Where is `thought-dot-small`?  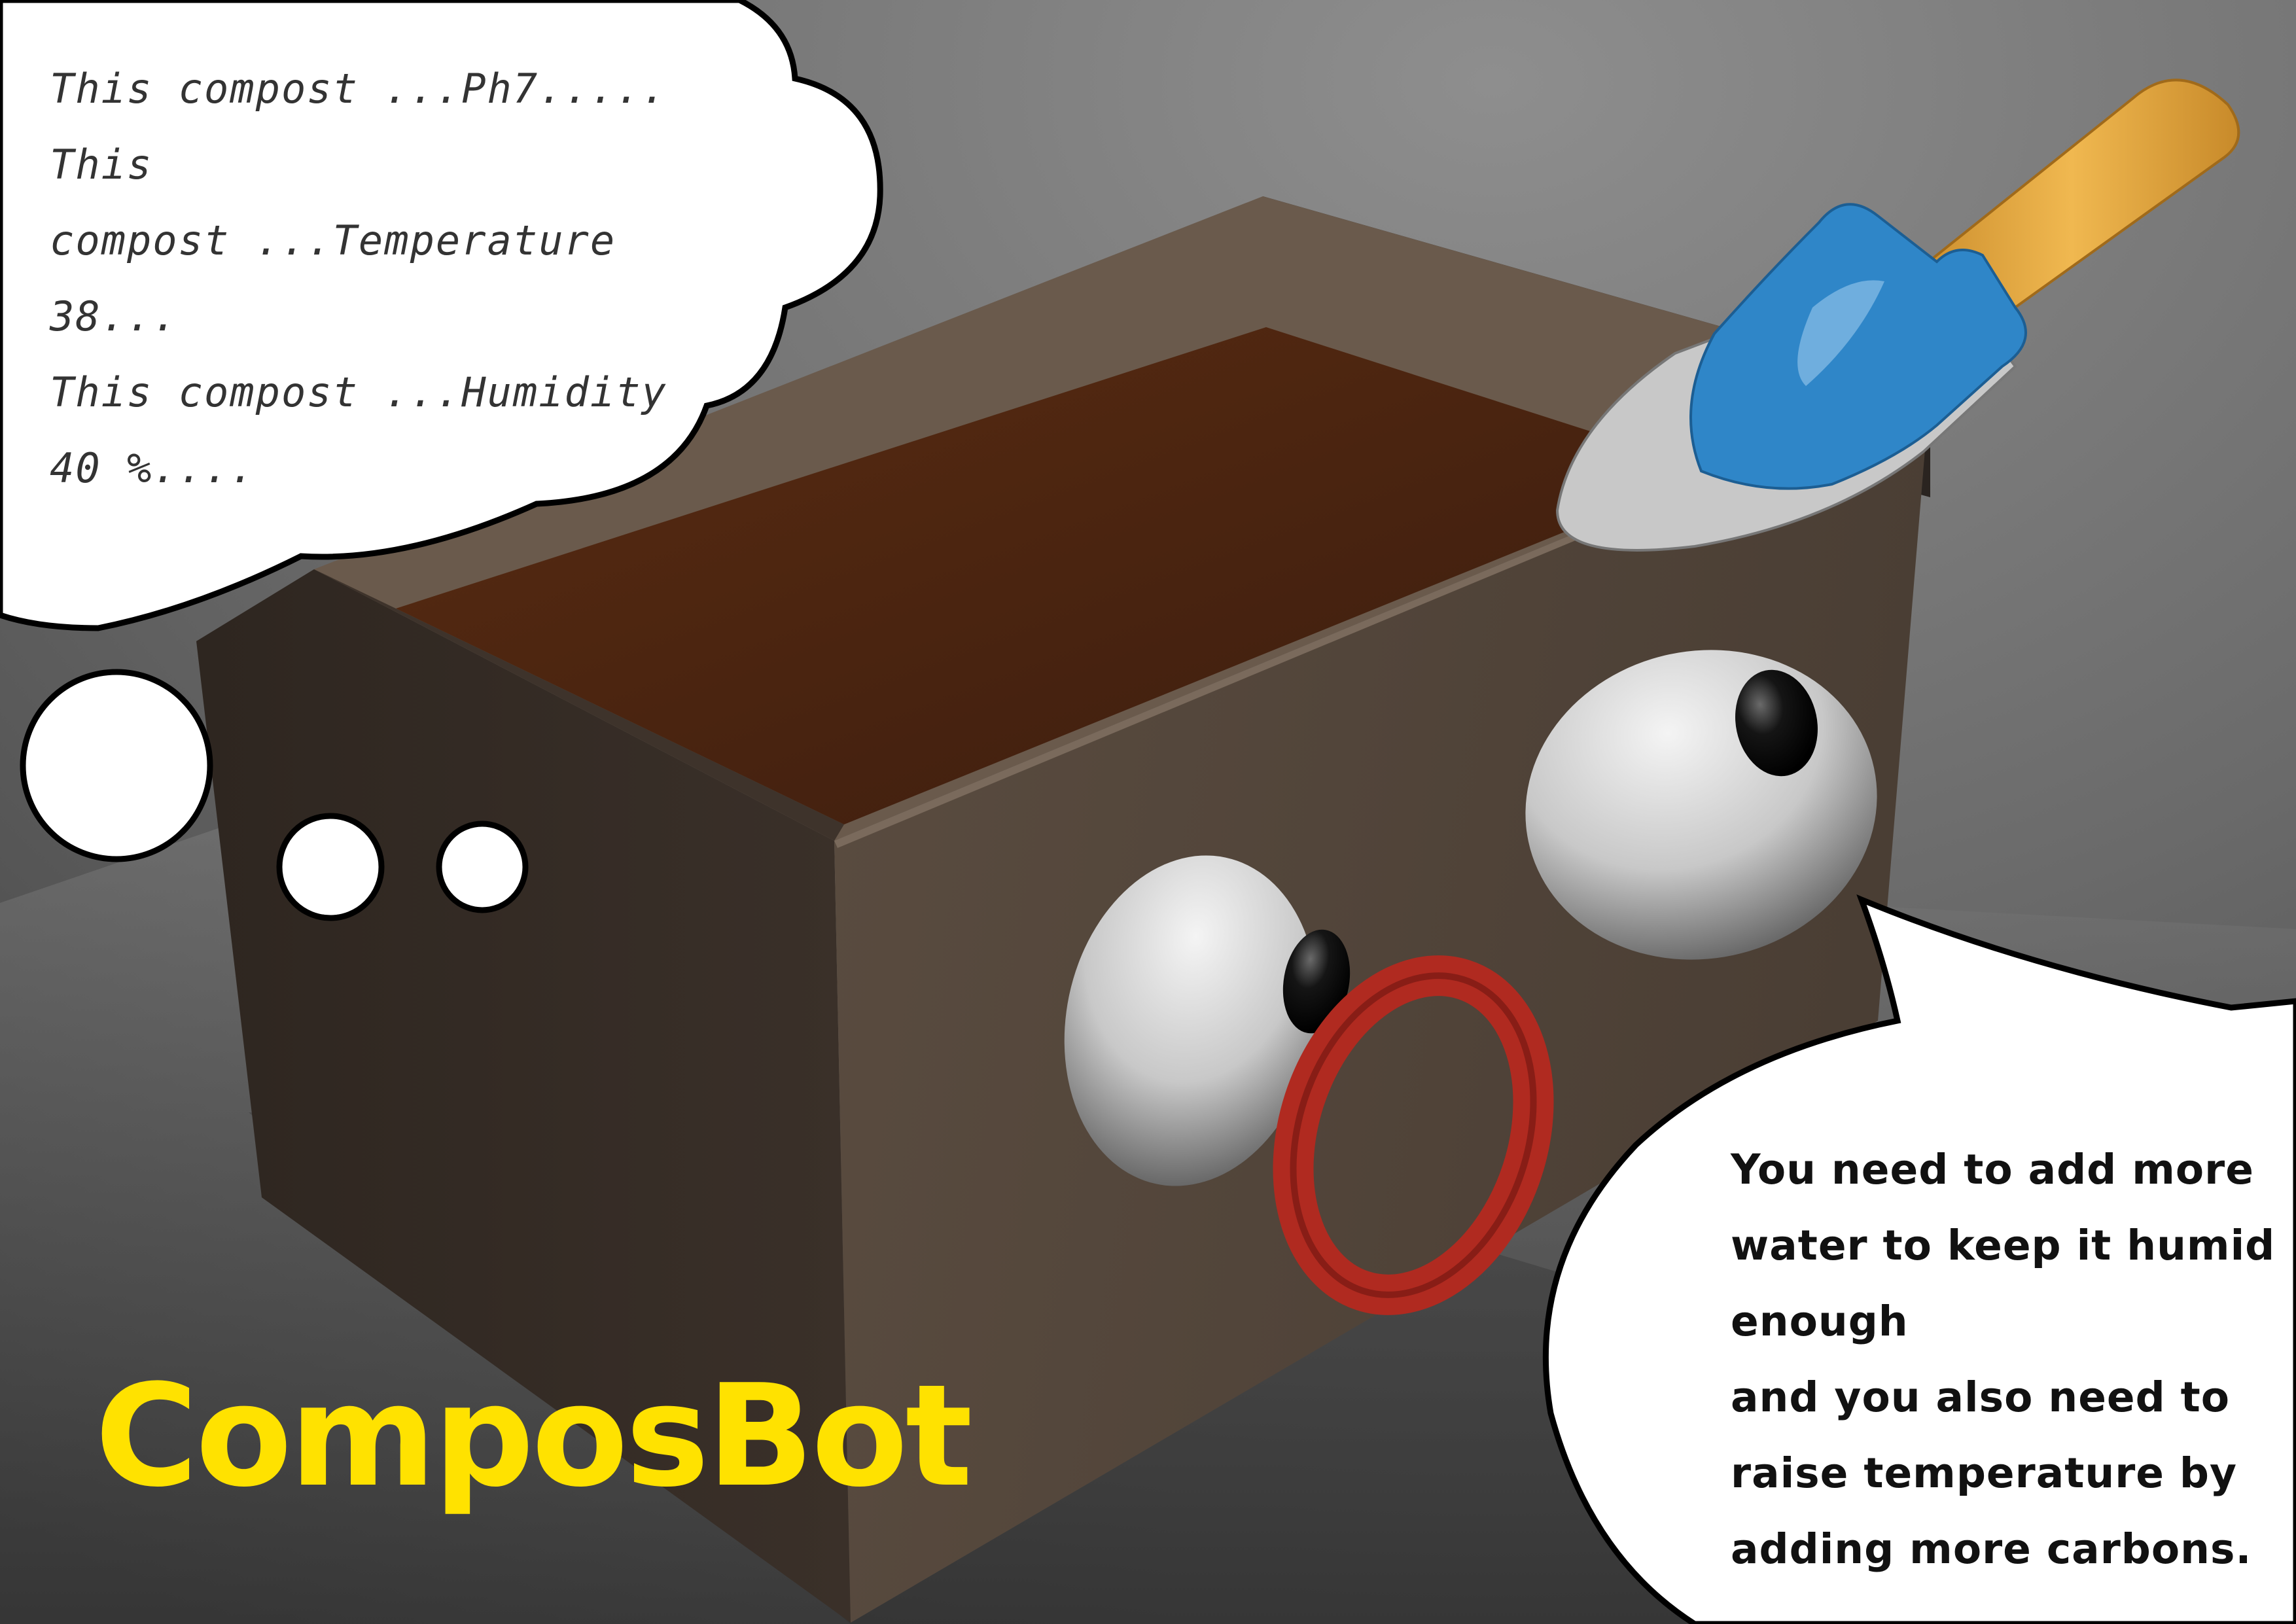
thought-dot-small is located at coordinates (482, 867).